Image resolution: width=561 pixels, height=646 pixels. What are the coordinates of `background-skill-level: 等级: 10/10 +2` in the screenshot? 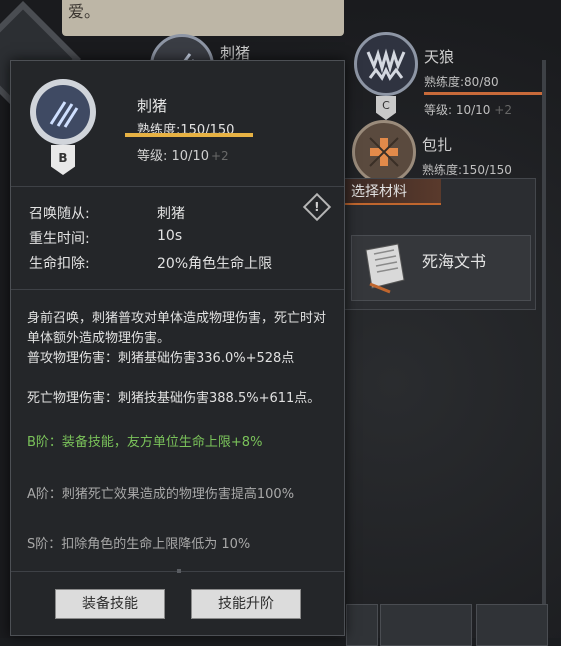 It's located at (484, 109).